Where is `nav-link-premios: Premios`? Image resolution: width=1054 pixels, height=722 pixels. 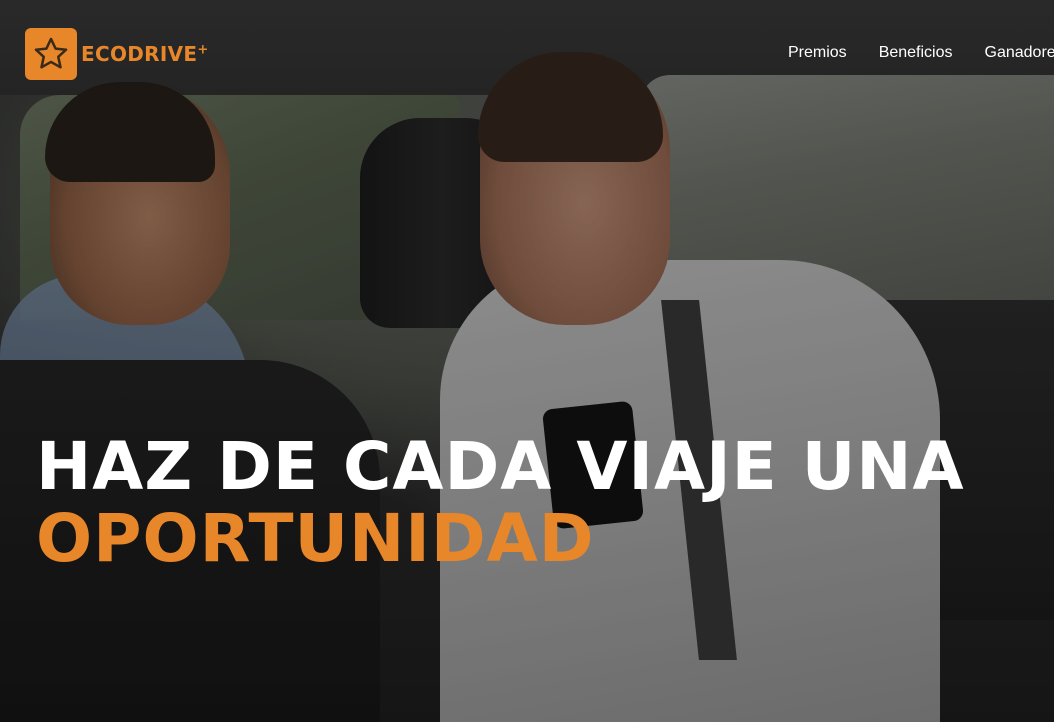 nav-link-premios: Premios is located at coordinates (817, 53).